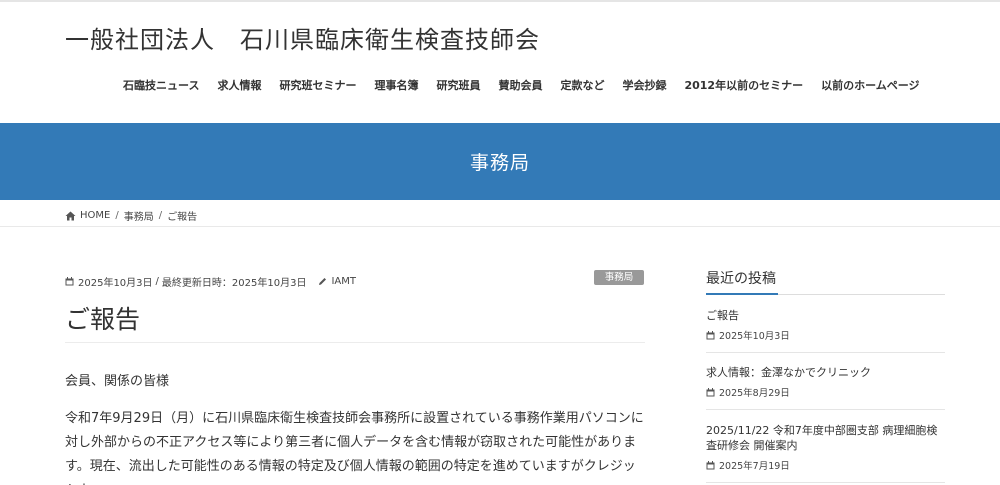 The width and height of the screenshot is (1000, 485). Describe the element at coordinates (825, 325) in the screenshot. I see `recent-post-item: ご報告 2025年10月3日` at that location.